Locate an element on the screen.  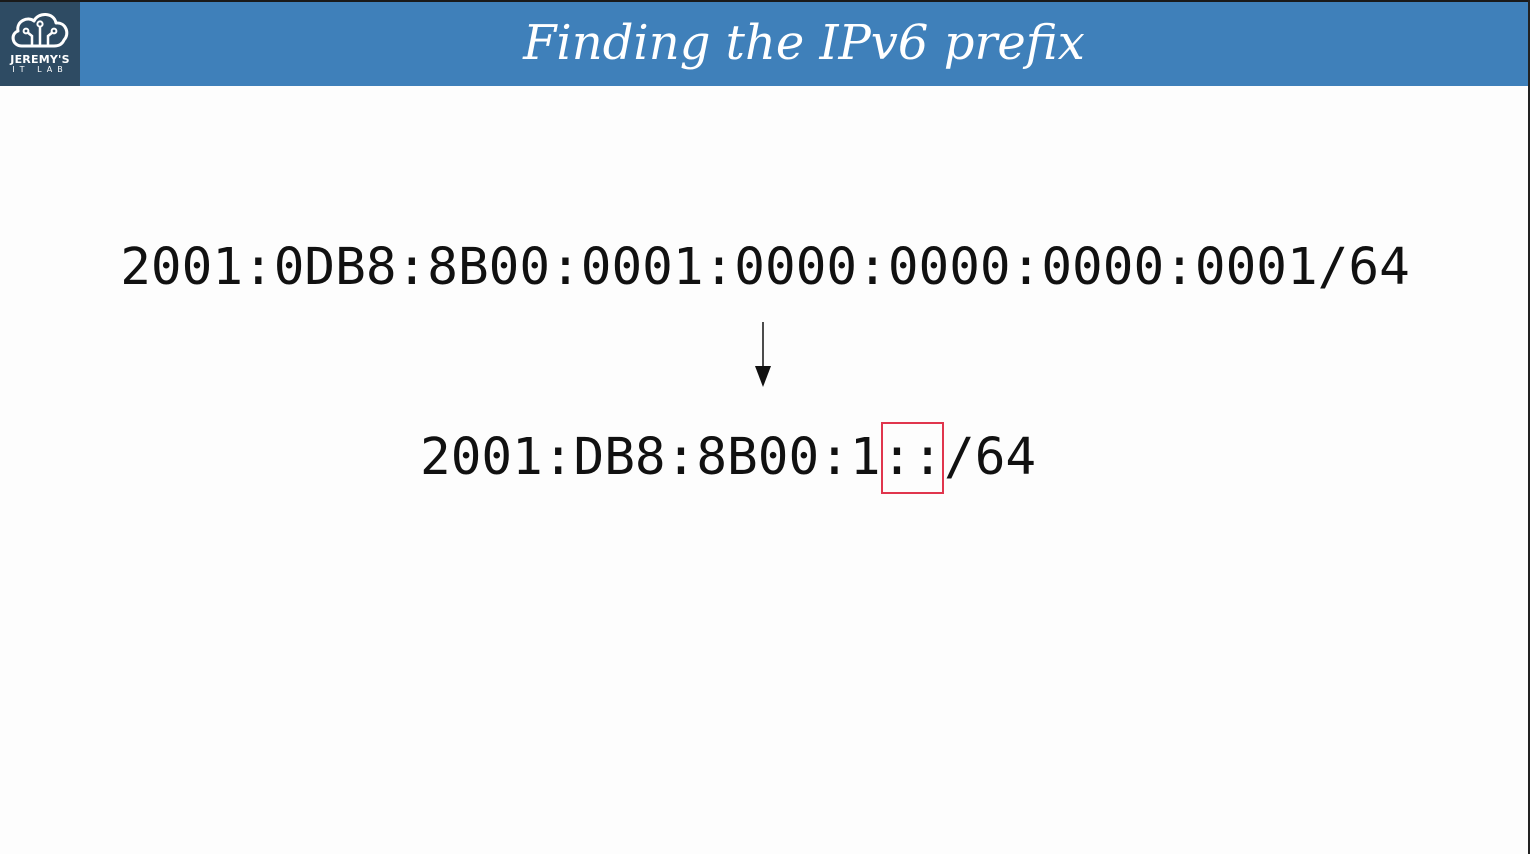
arrow-down-icon is located at coordinates (763, 354).